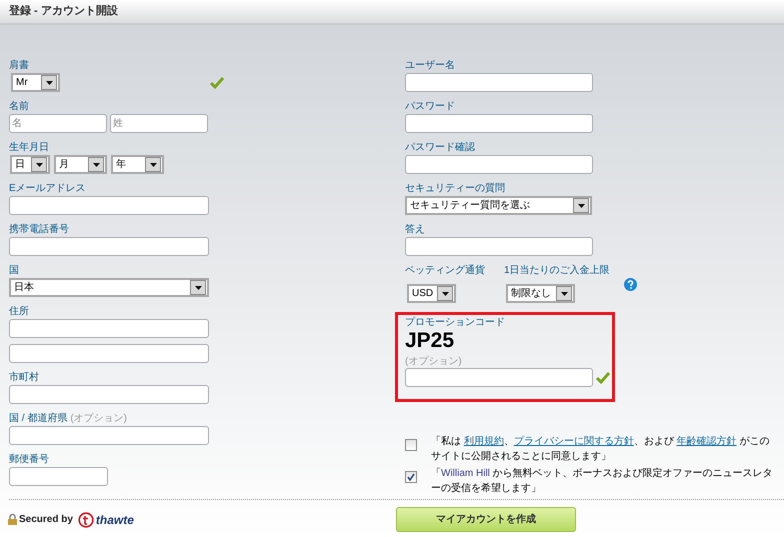 This screenshot has width=784, height=537. I want to click on select-field: 年, so click(137, 164).